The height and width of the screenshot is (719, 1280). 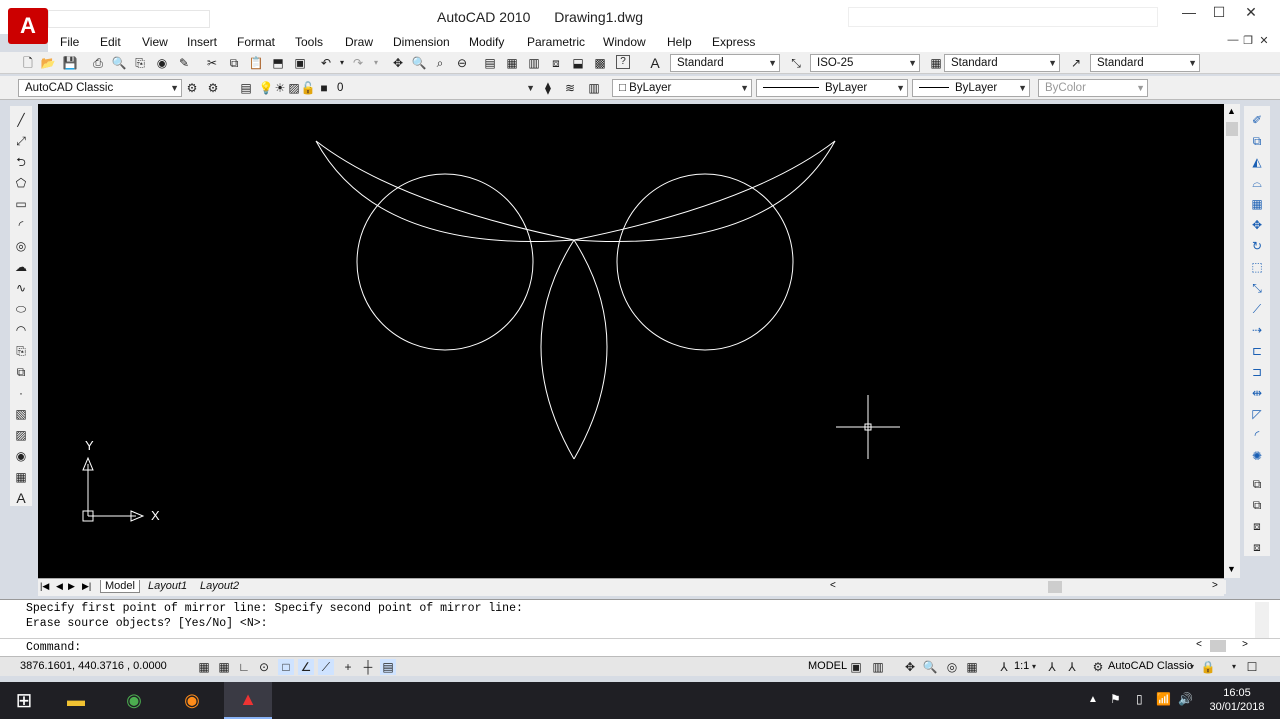 I want to click on menu-file: File, so click(x=69, y=42).